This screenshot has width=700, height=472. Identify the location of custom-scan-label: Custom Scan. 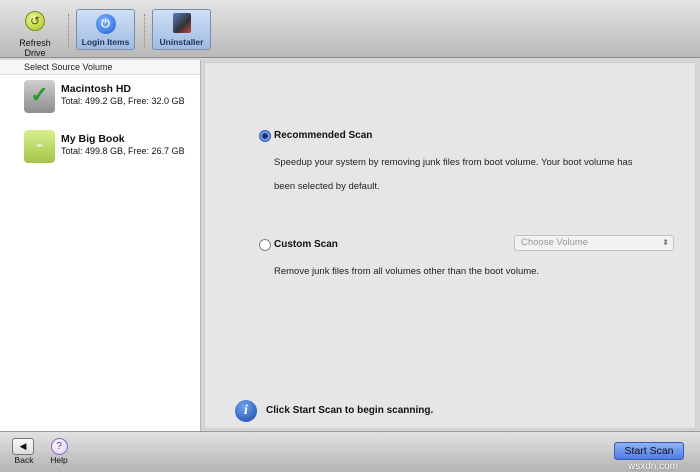
(306, 244).